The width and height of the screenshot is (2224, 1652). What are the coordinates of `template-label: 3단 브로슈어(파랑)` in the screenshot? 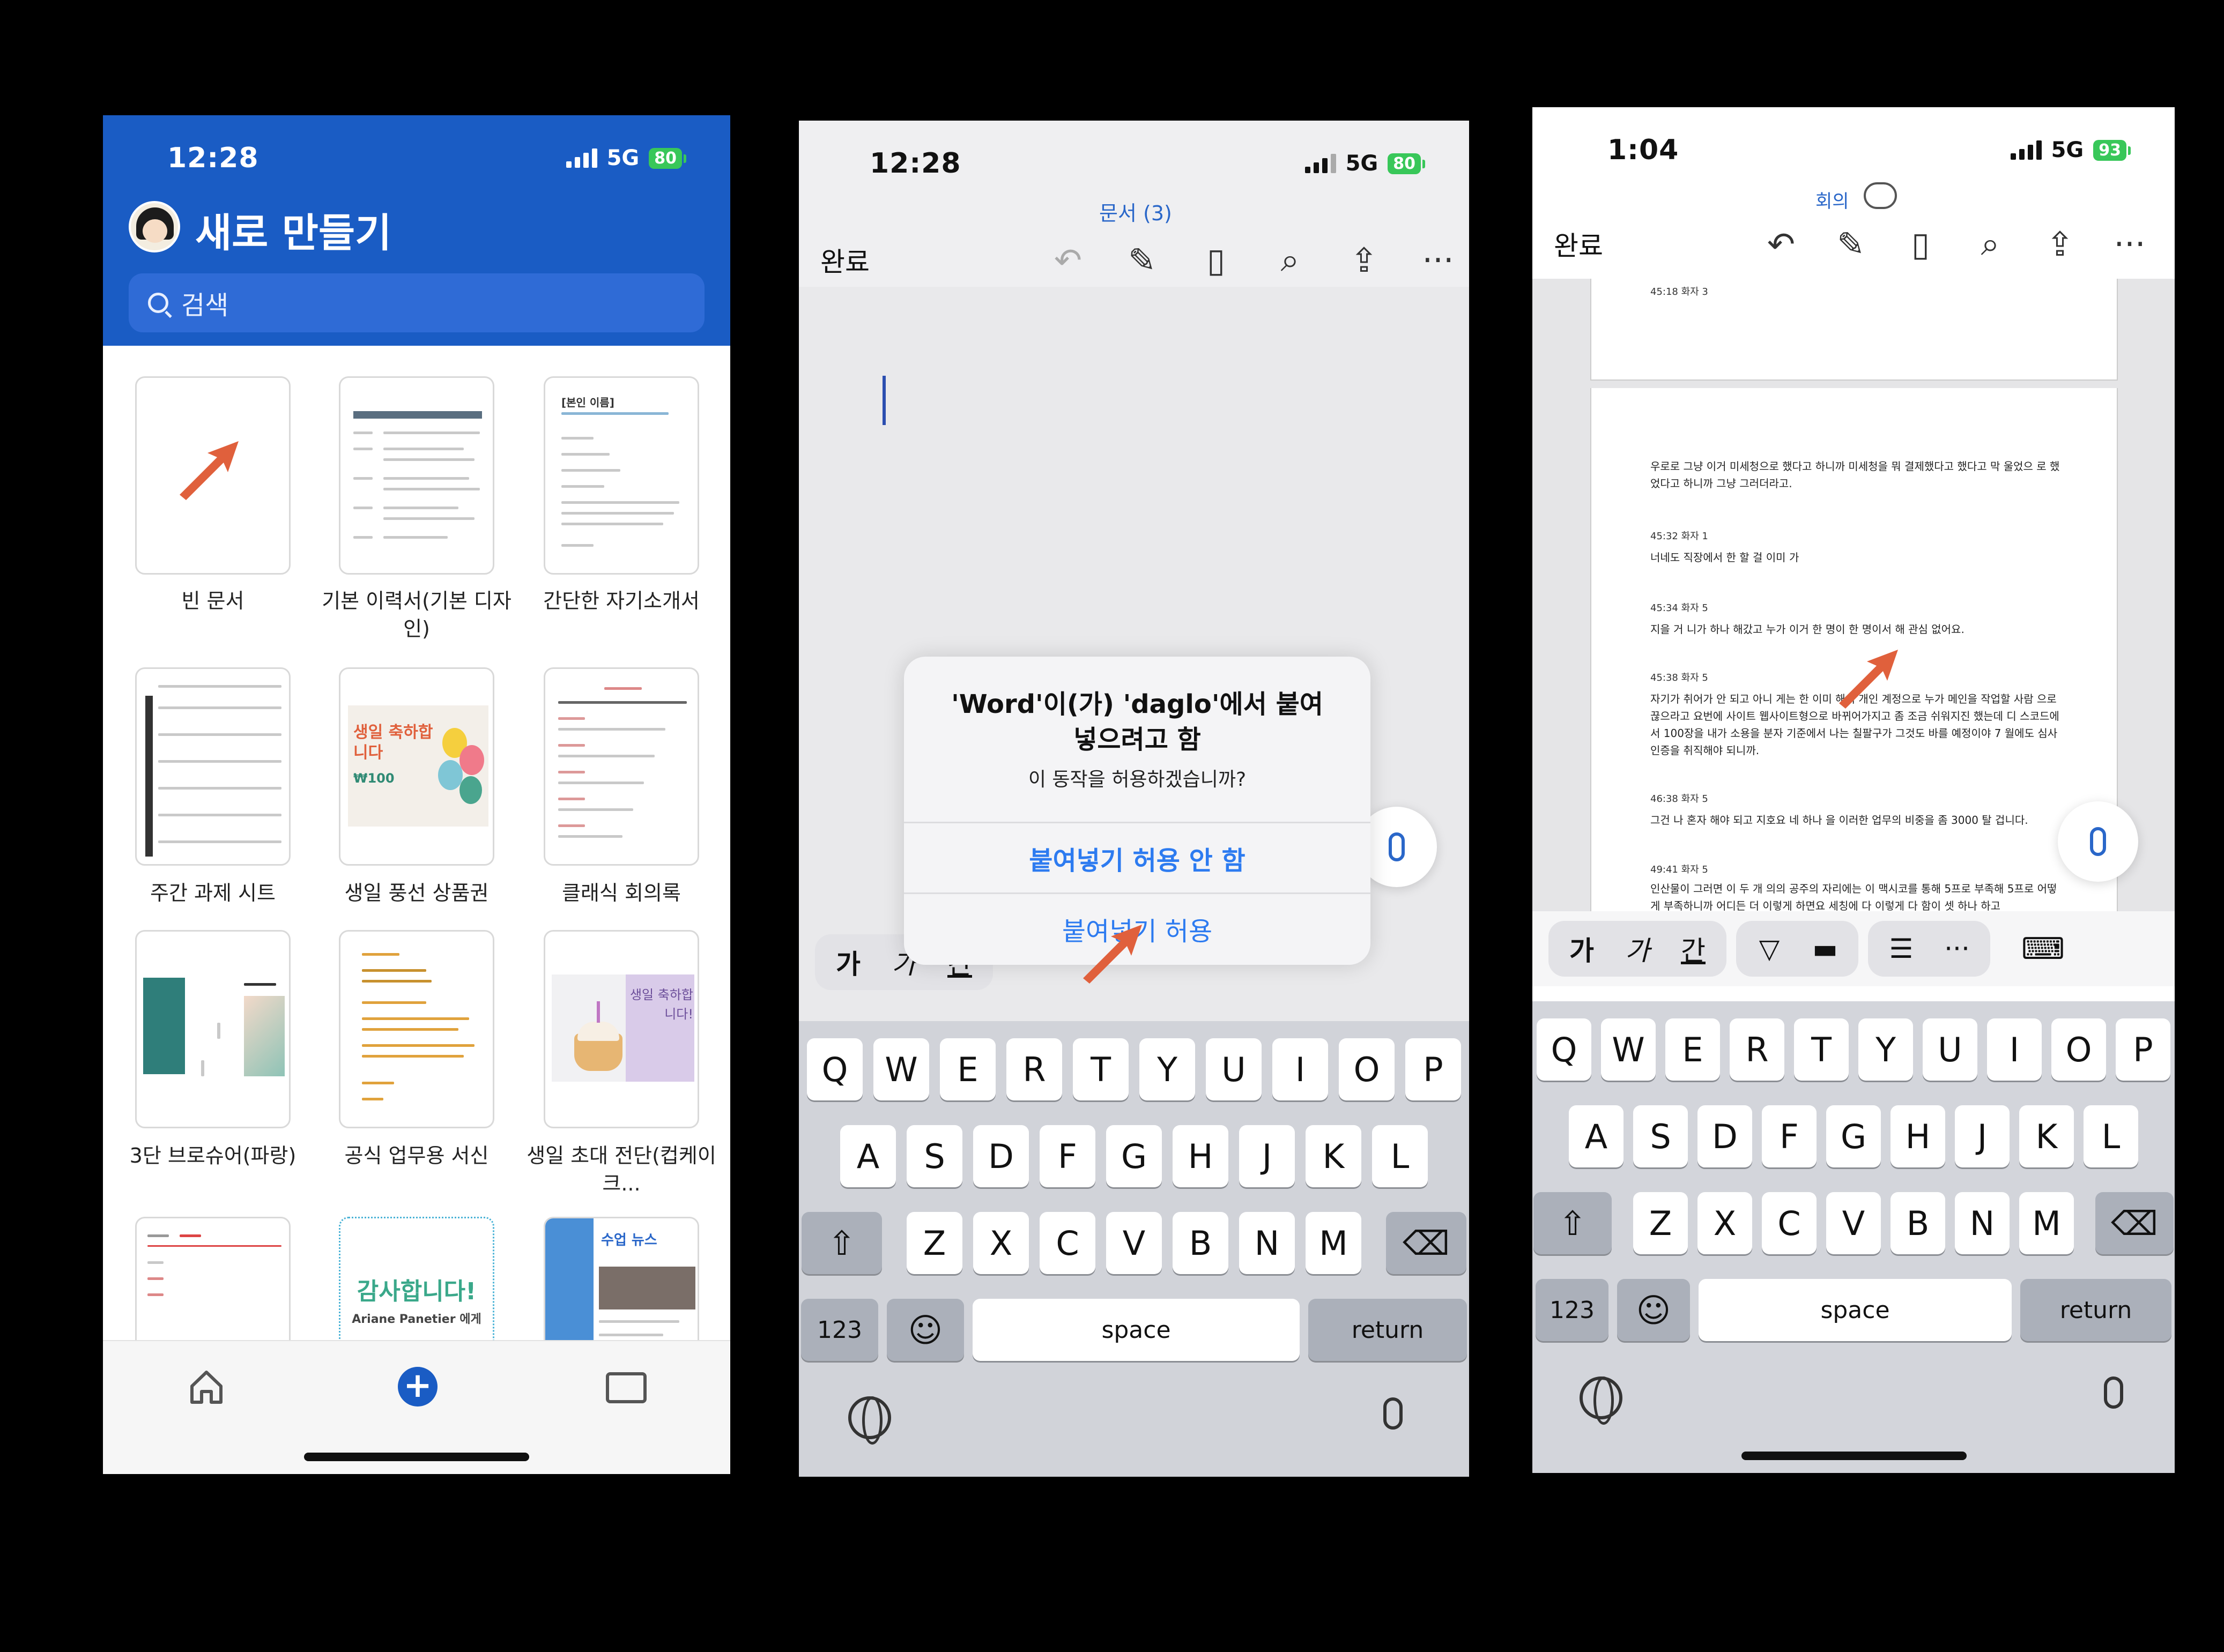 It's located at (212, 1155).